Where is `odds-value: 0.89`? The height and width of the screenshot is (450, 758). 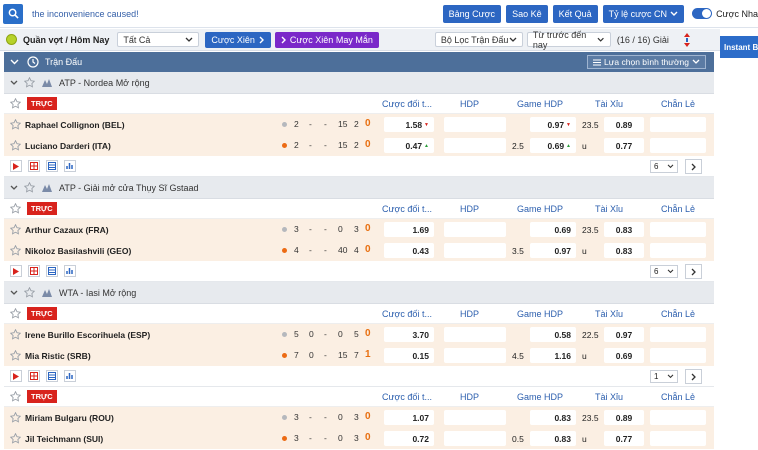 odds-value: 0.89 is located at coordinates (624, 417).